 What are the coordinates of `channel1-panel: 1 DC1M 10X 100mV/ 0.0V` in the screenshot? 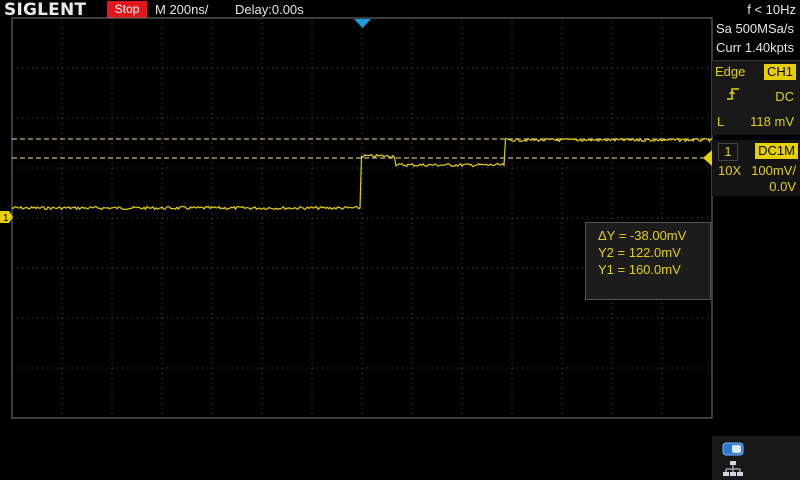 It's located at (756, 168).